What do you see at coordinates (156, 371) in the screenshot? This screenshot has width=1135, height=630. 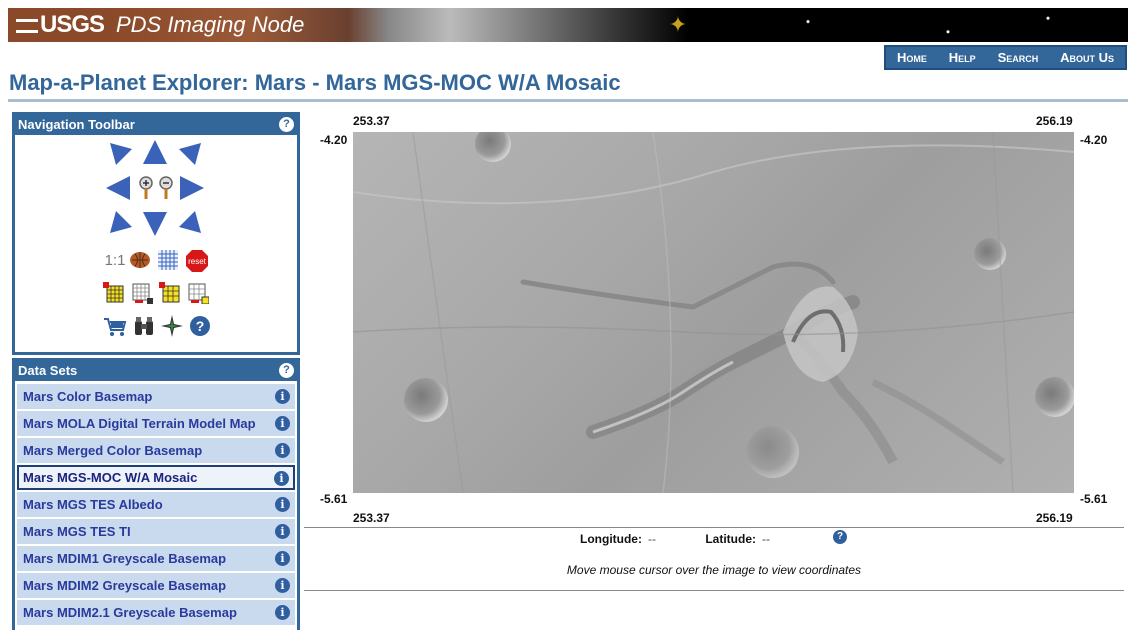 I see `data-sets-header: Data Sets ?` at bounding box center [156, 371].